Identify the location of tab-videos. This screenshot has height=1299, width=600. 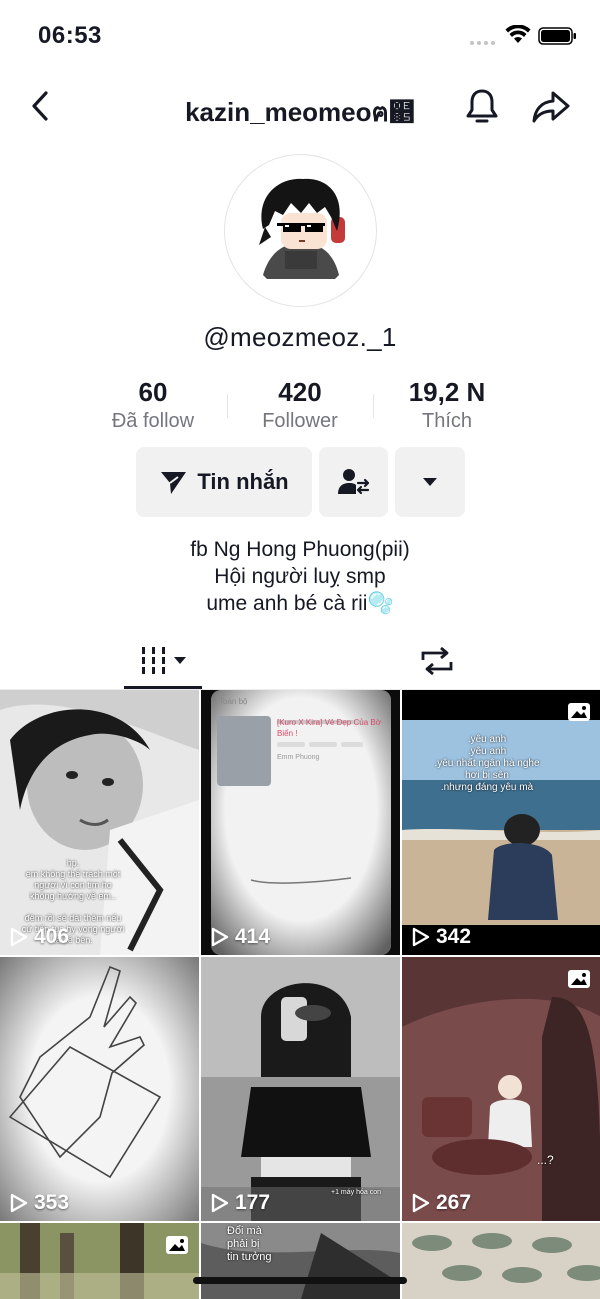
(163, 661).